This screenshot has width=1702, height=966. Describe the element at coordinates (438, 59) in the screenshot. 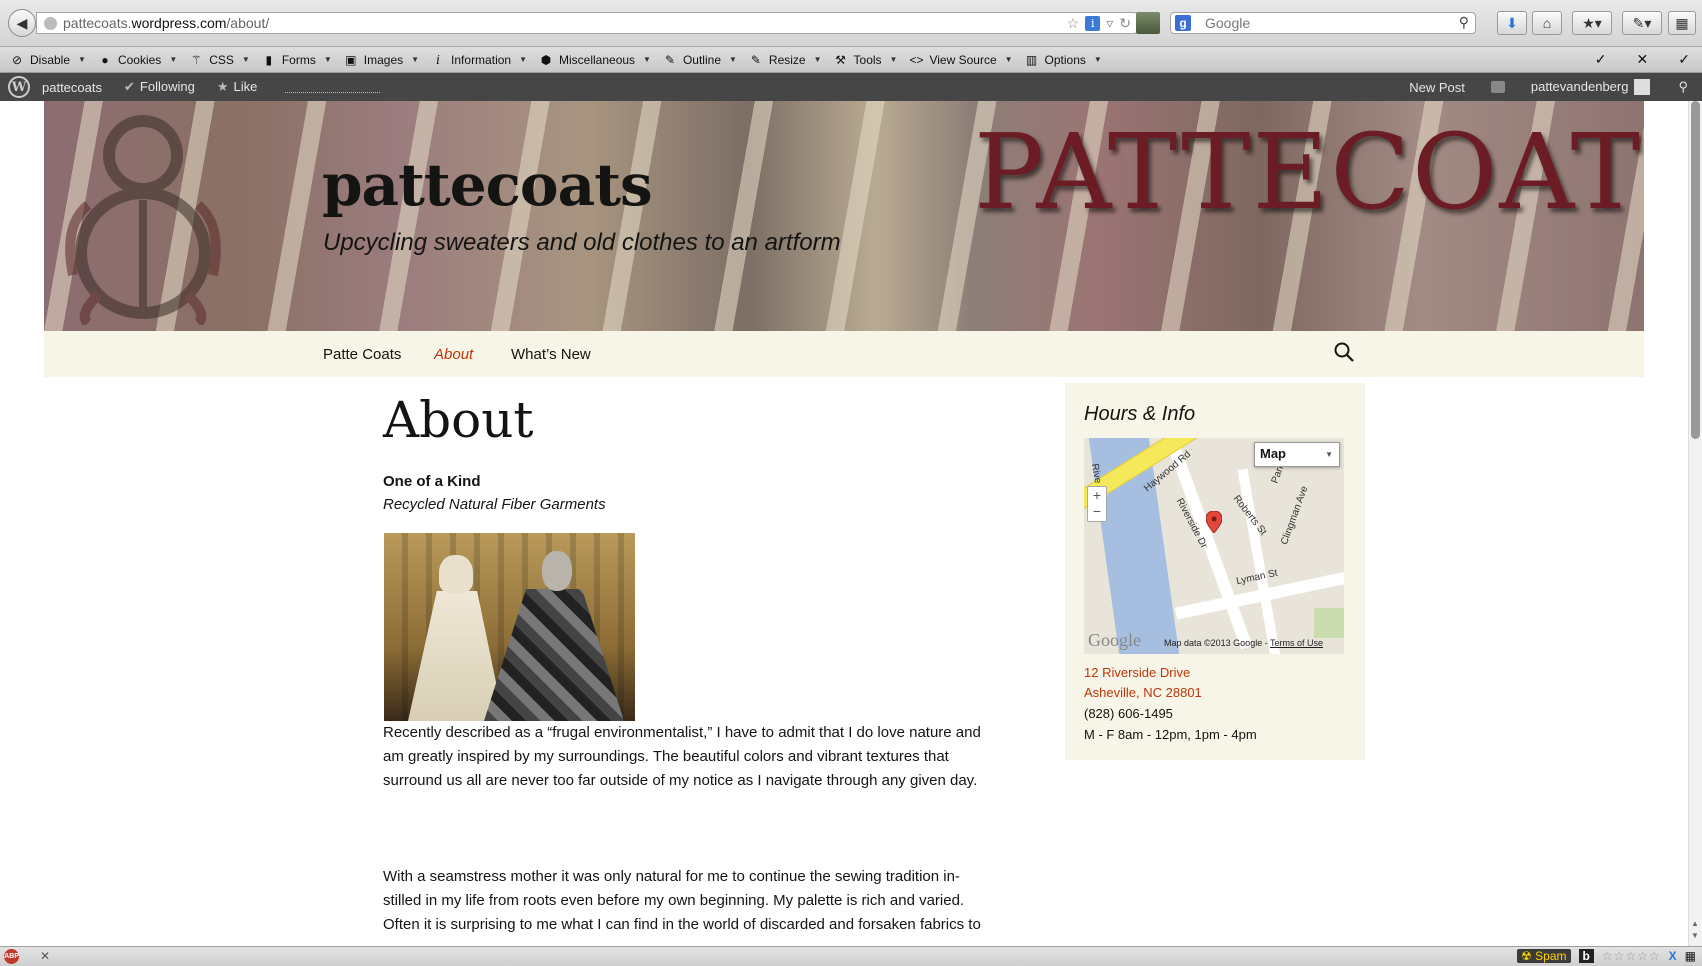

I see `info-icon: i` at that location.